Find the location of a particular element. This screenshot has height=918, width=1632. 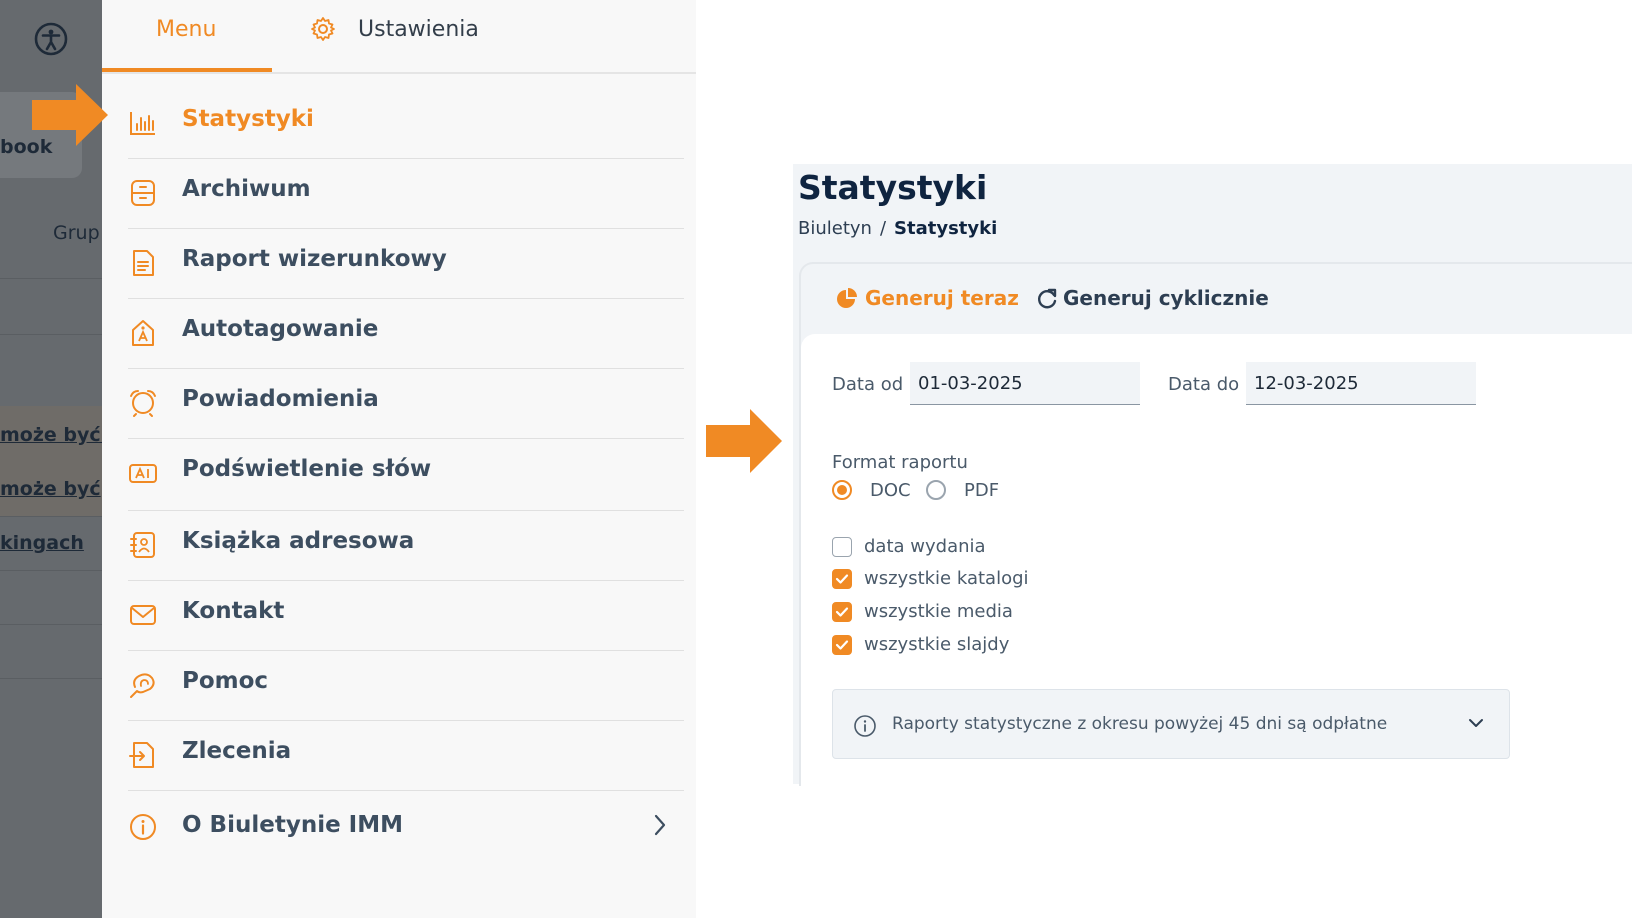

checkbox-wszystkie-slajdy is located at coordinates (842, 645).